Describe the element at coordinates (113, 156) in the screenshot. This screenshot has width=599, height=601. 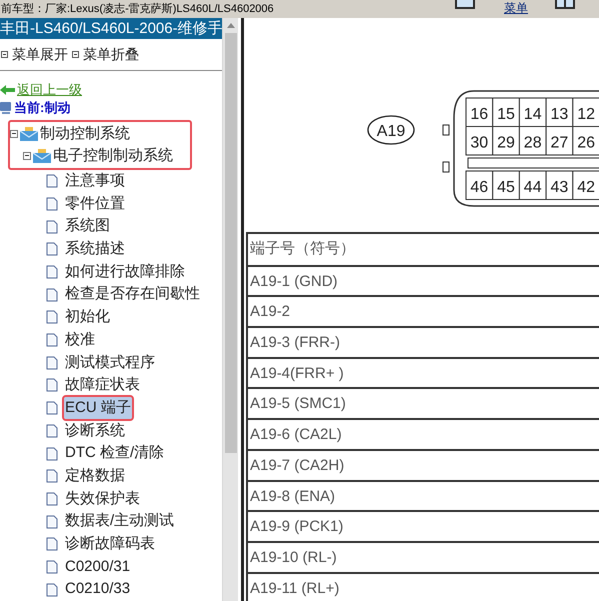
I see `tree-folder-item: 电子控制制动系统` at that location.